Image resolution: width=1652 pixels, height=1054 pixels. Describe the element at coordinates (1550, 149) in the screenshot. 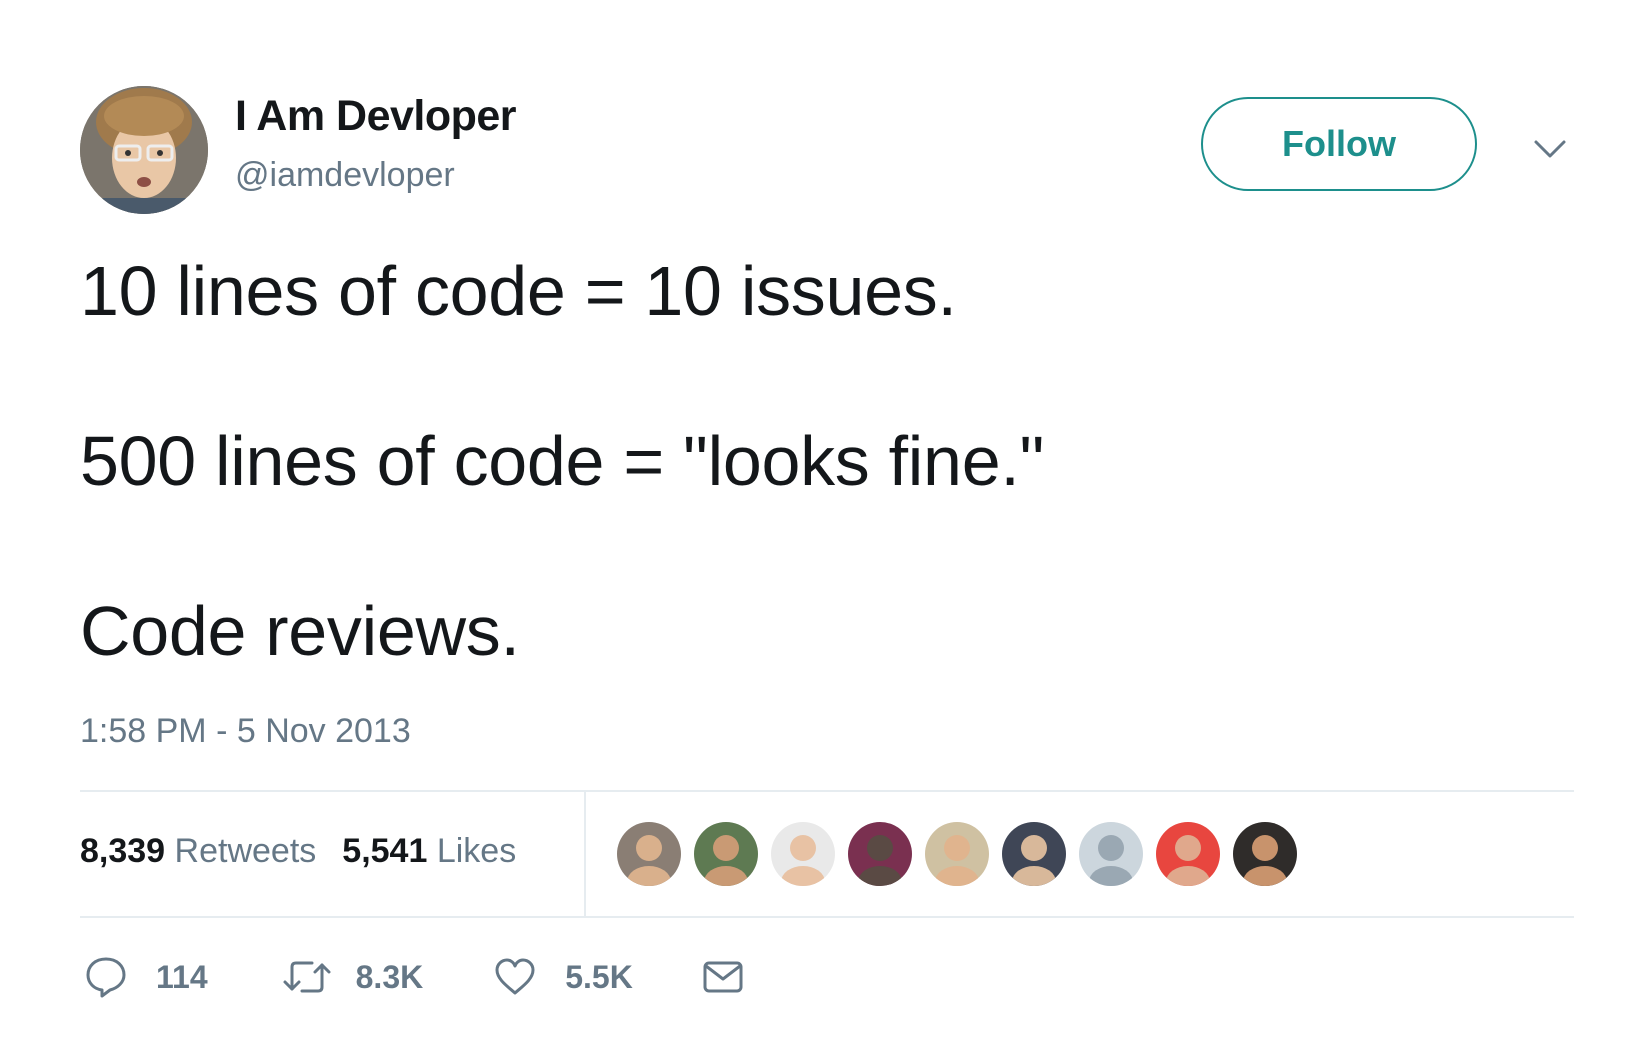

I see `chevron-down-icon` at that location.